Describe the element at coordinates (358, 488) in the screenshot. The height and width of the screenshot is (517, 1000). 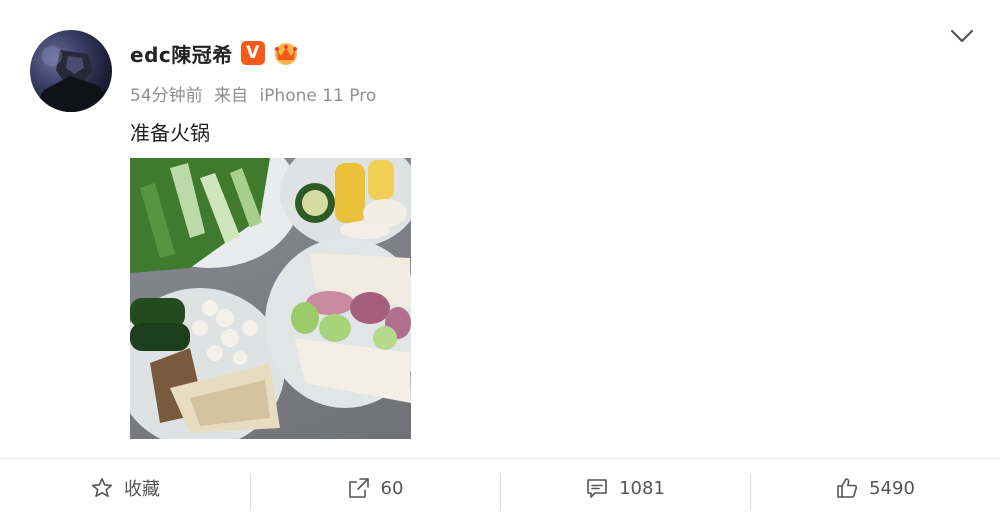
I see `share-arrow-icon` at that location.